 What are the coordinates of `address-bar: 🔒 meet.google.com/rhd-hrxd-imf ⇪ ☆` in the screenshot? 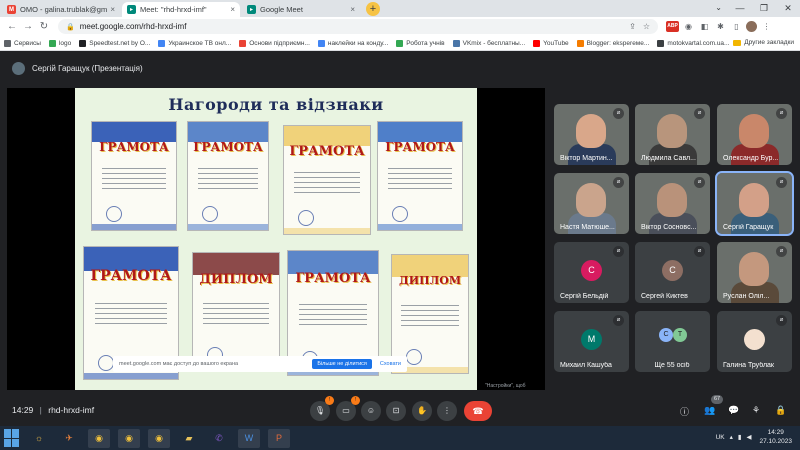 It's located at (358, 26).